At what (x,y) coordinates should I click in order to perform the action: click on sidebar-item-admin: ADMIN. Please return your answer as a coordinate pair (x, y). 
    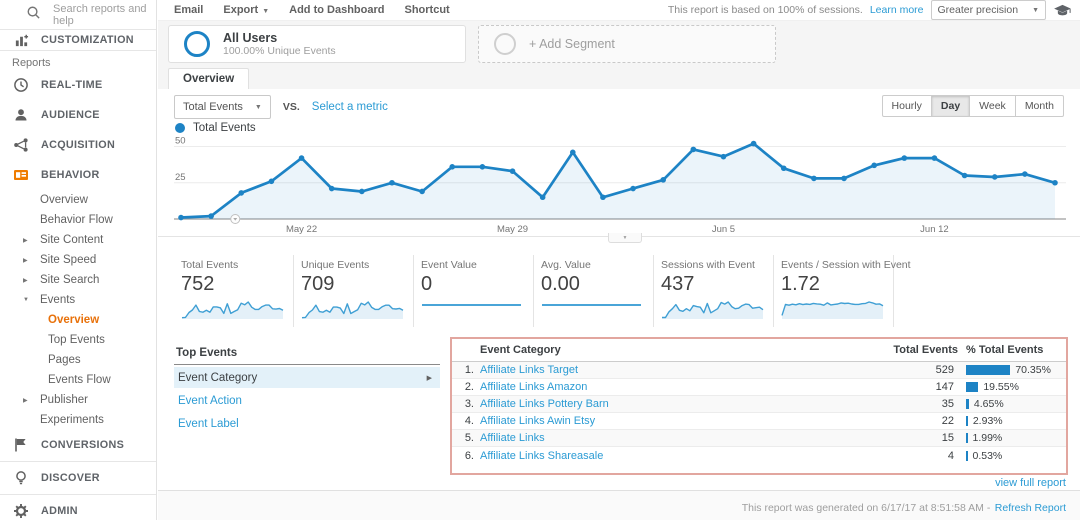
    Looking at the image, I should click on (78, 508).